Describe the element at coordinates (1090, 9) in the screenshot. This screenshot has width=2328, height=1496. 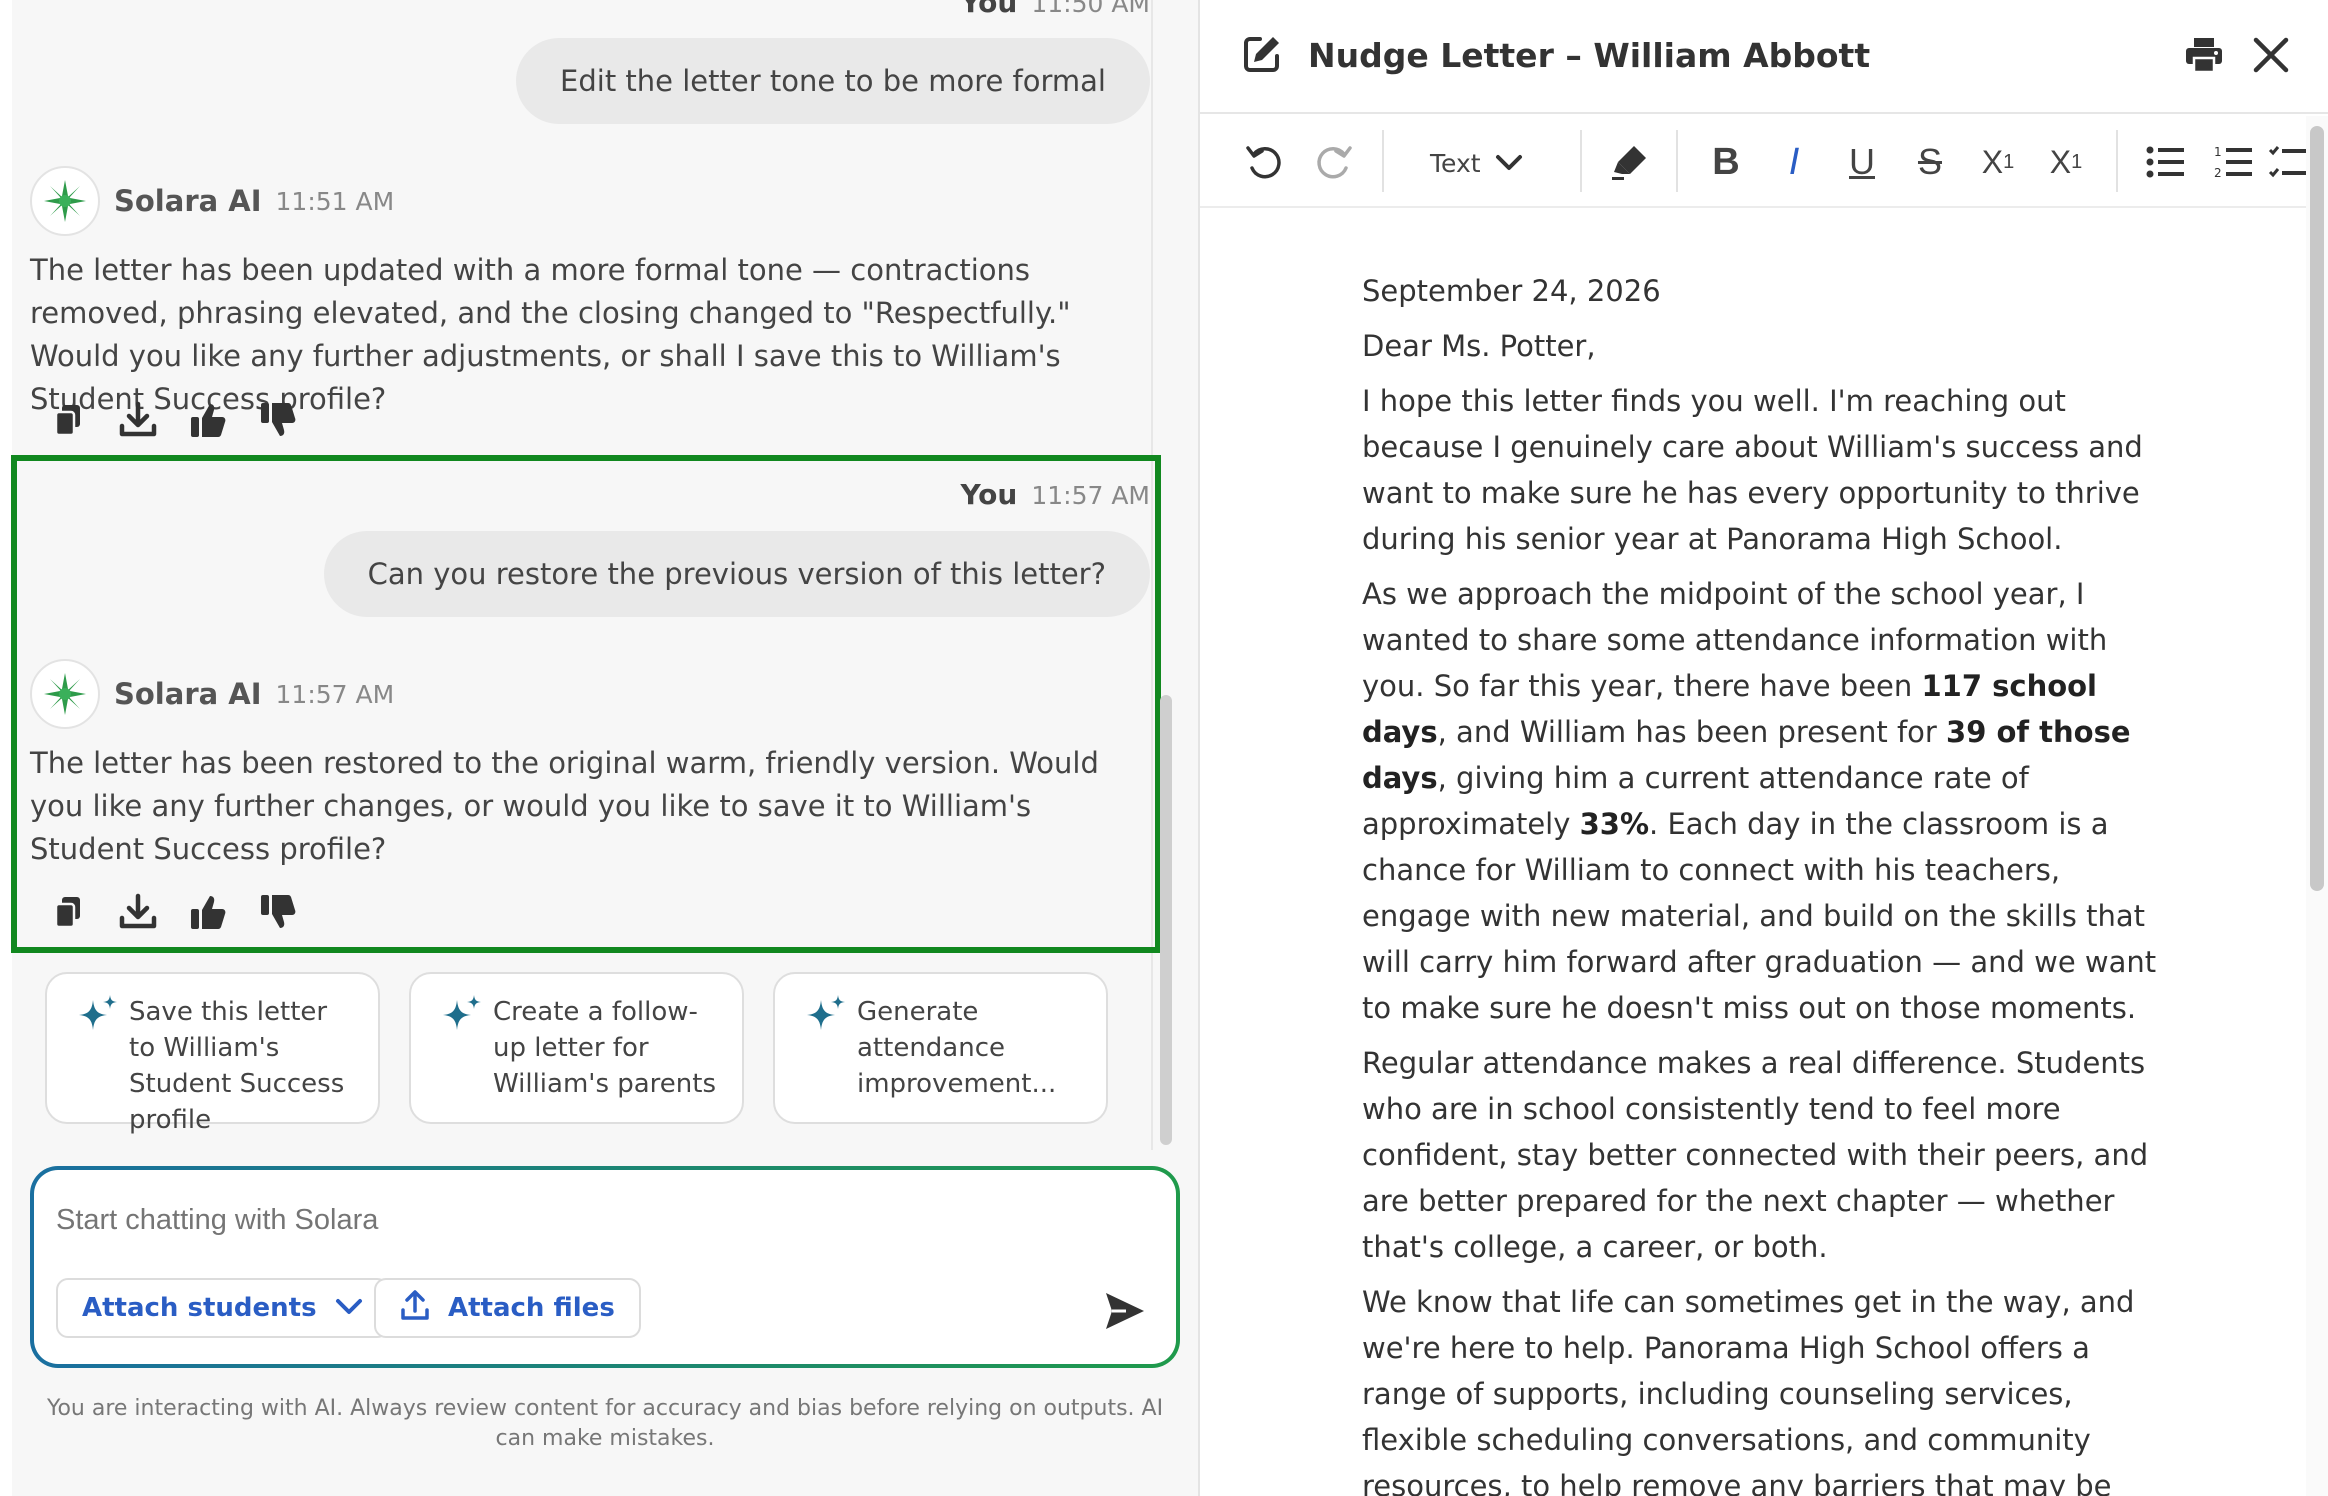
I see `message-time: 11:50 AM` at that location.